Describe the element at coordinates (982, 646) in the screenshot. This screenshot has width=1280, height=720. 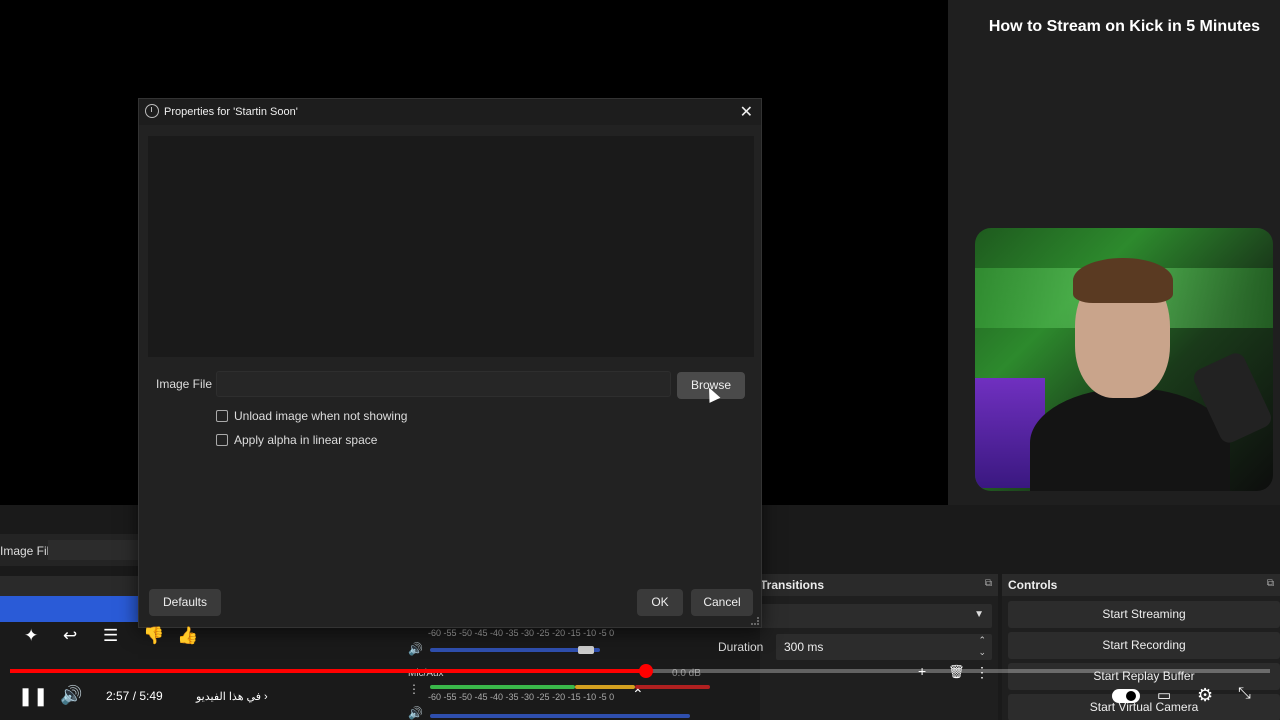
I see `duration-spinner-icon: ⌃ ⌄` at that location.